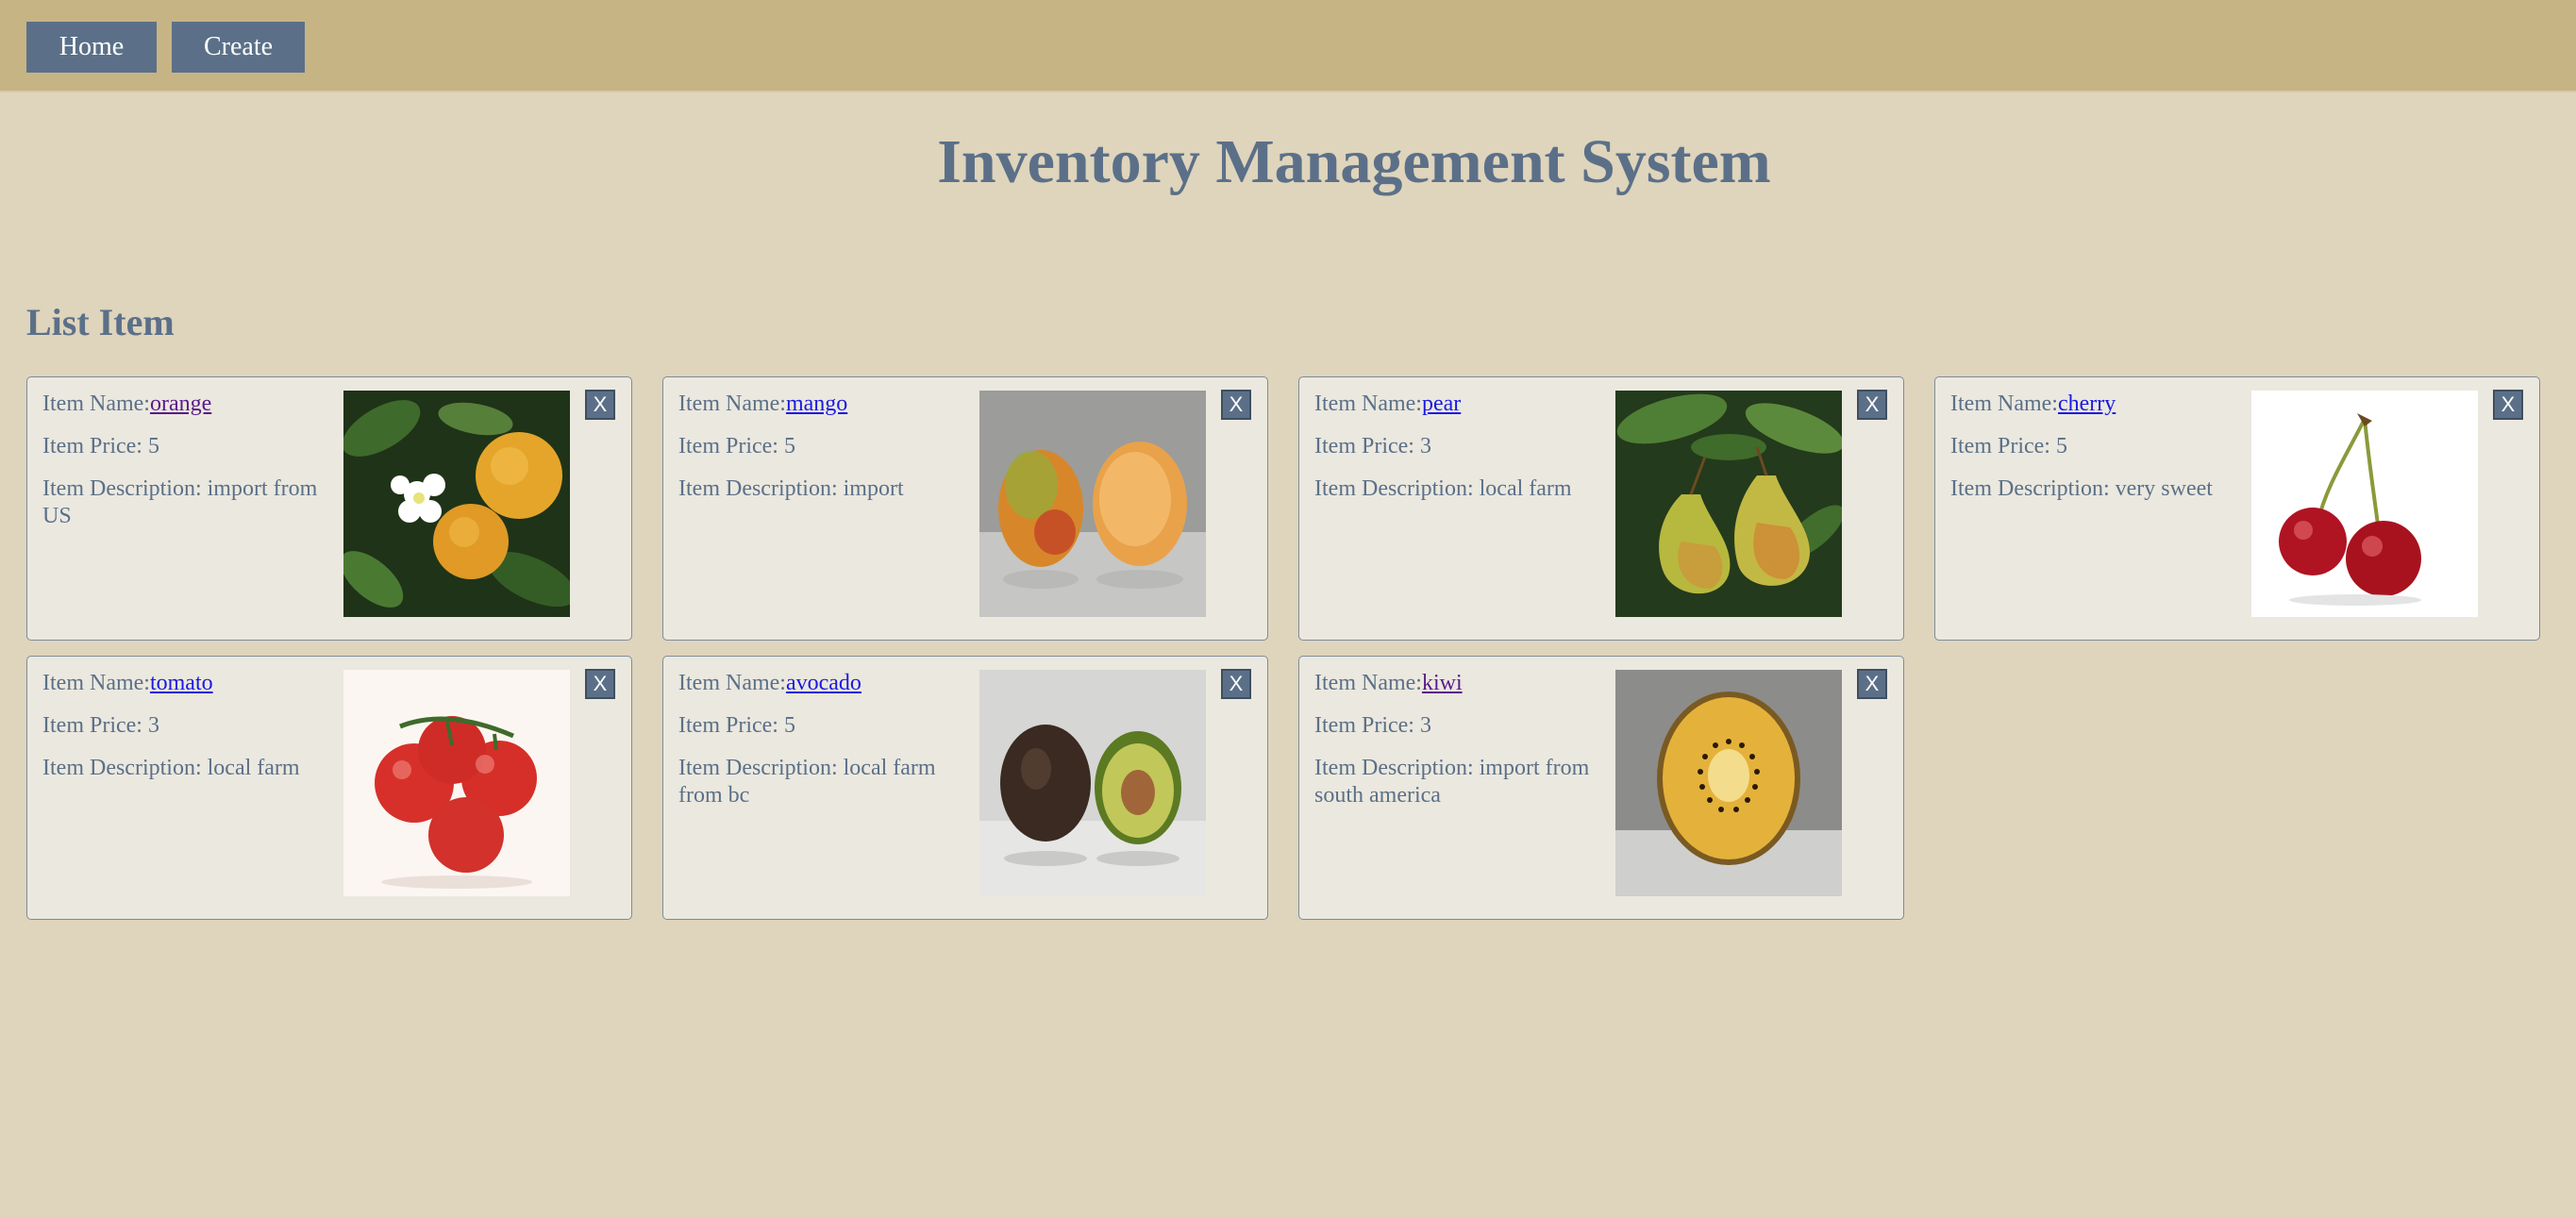  I want to click on tomato-image, so click(456, 783).